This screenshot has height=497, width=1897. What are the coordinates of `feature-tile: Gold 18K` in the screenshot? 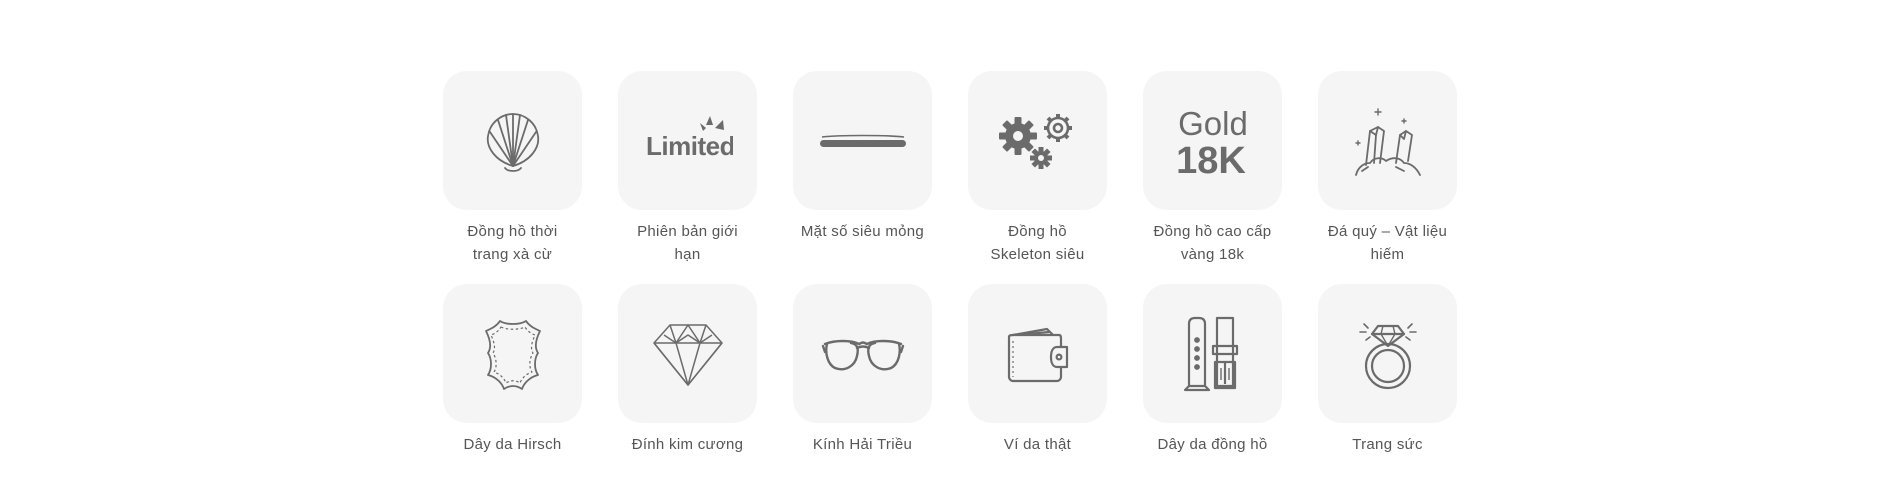 It's located at (1212, 140).